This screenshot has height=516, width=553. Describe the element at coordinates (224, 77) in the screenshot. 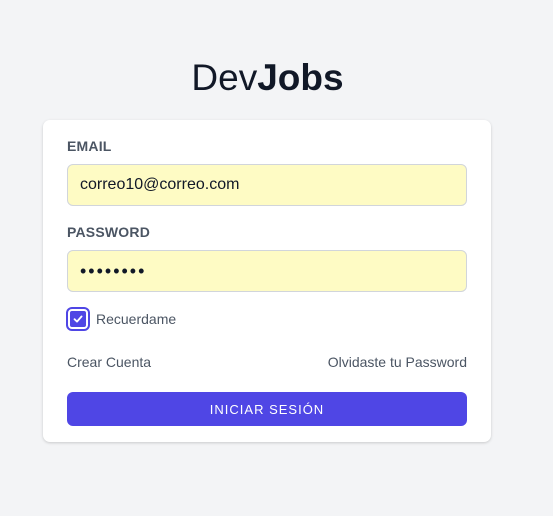

I see `logo-dev-text: Dev` at that location.